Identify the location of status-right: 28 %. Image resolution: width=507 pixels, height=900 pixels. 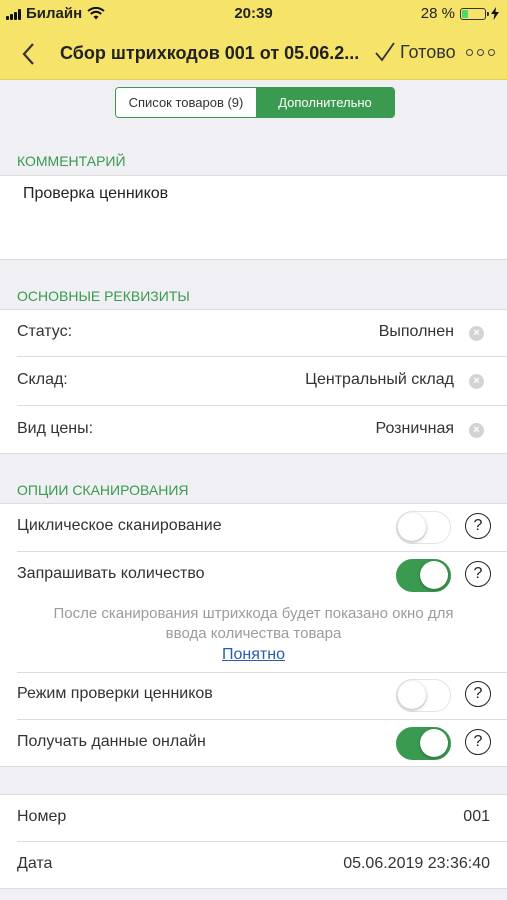
(460, 13).